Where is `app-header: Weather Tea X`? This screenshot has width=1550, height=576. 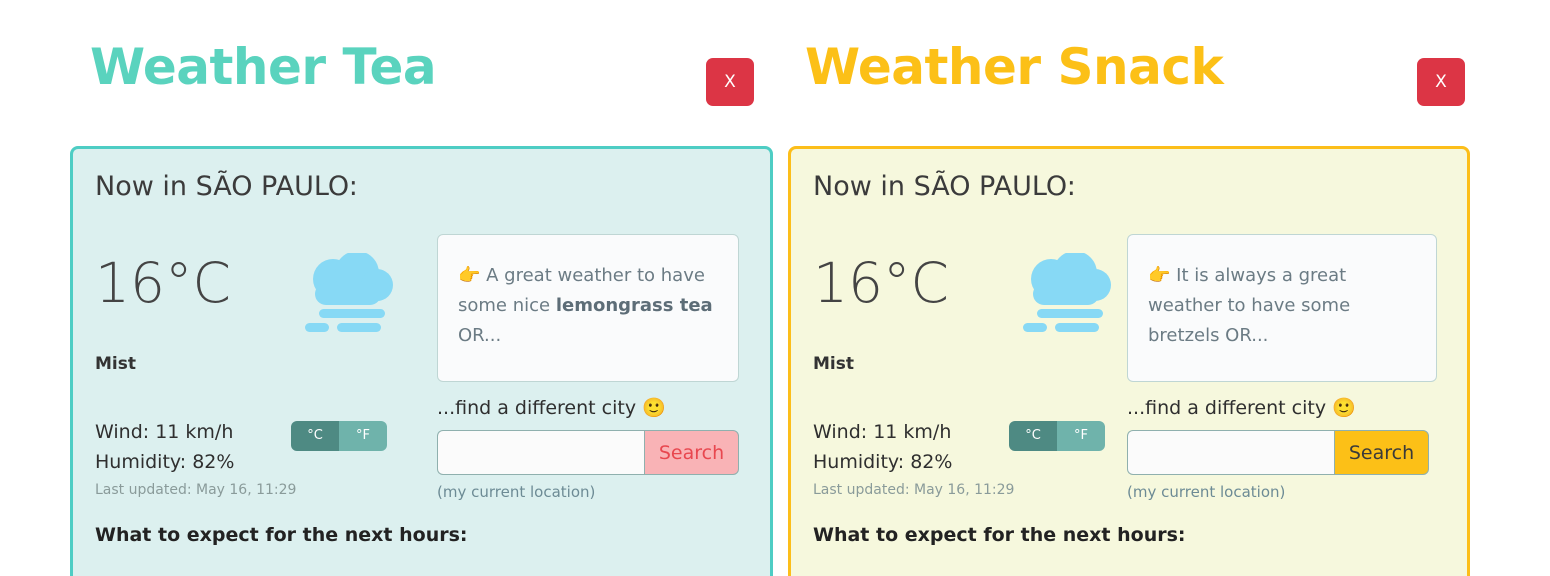
app-header: Weather Tea X is located at coordinates (387, 80).